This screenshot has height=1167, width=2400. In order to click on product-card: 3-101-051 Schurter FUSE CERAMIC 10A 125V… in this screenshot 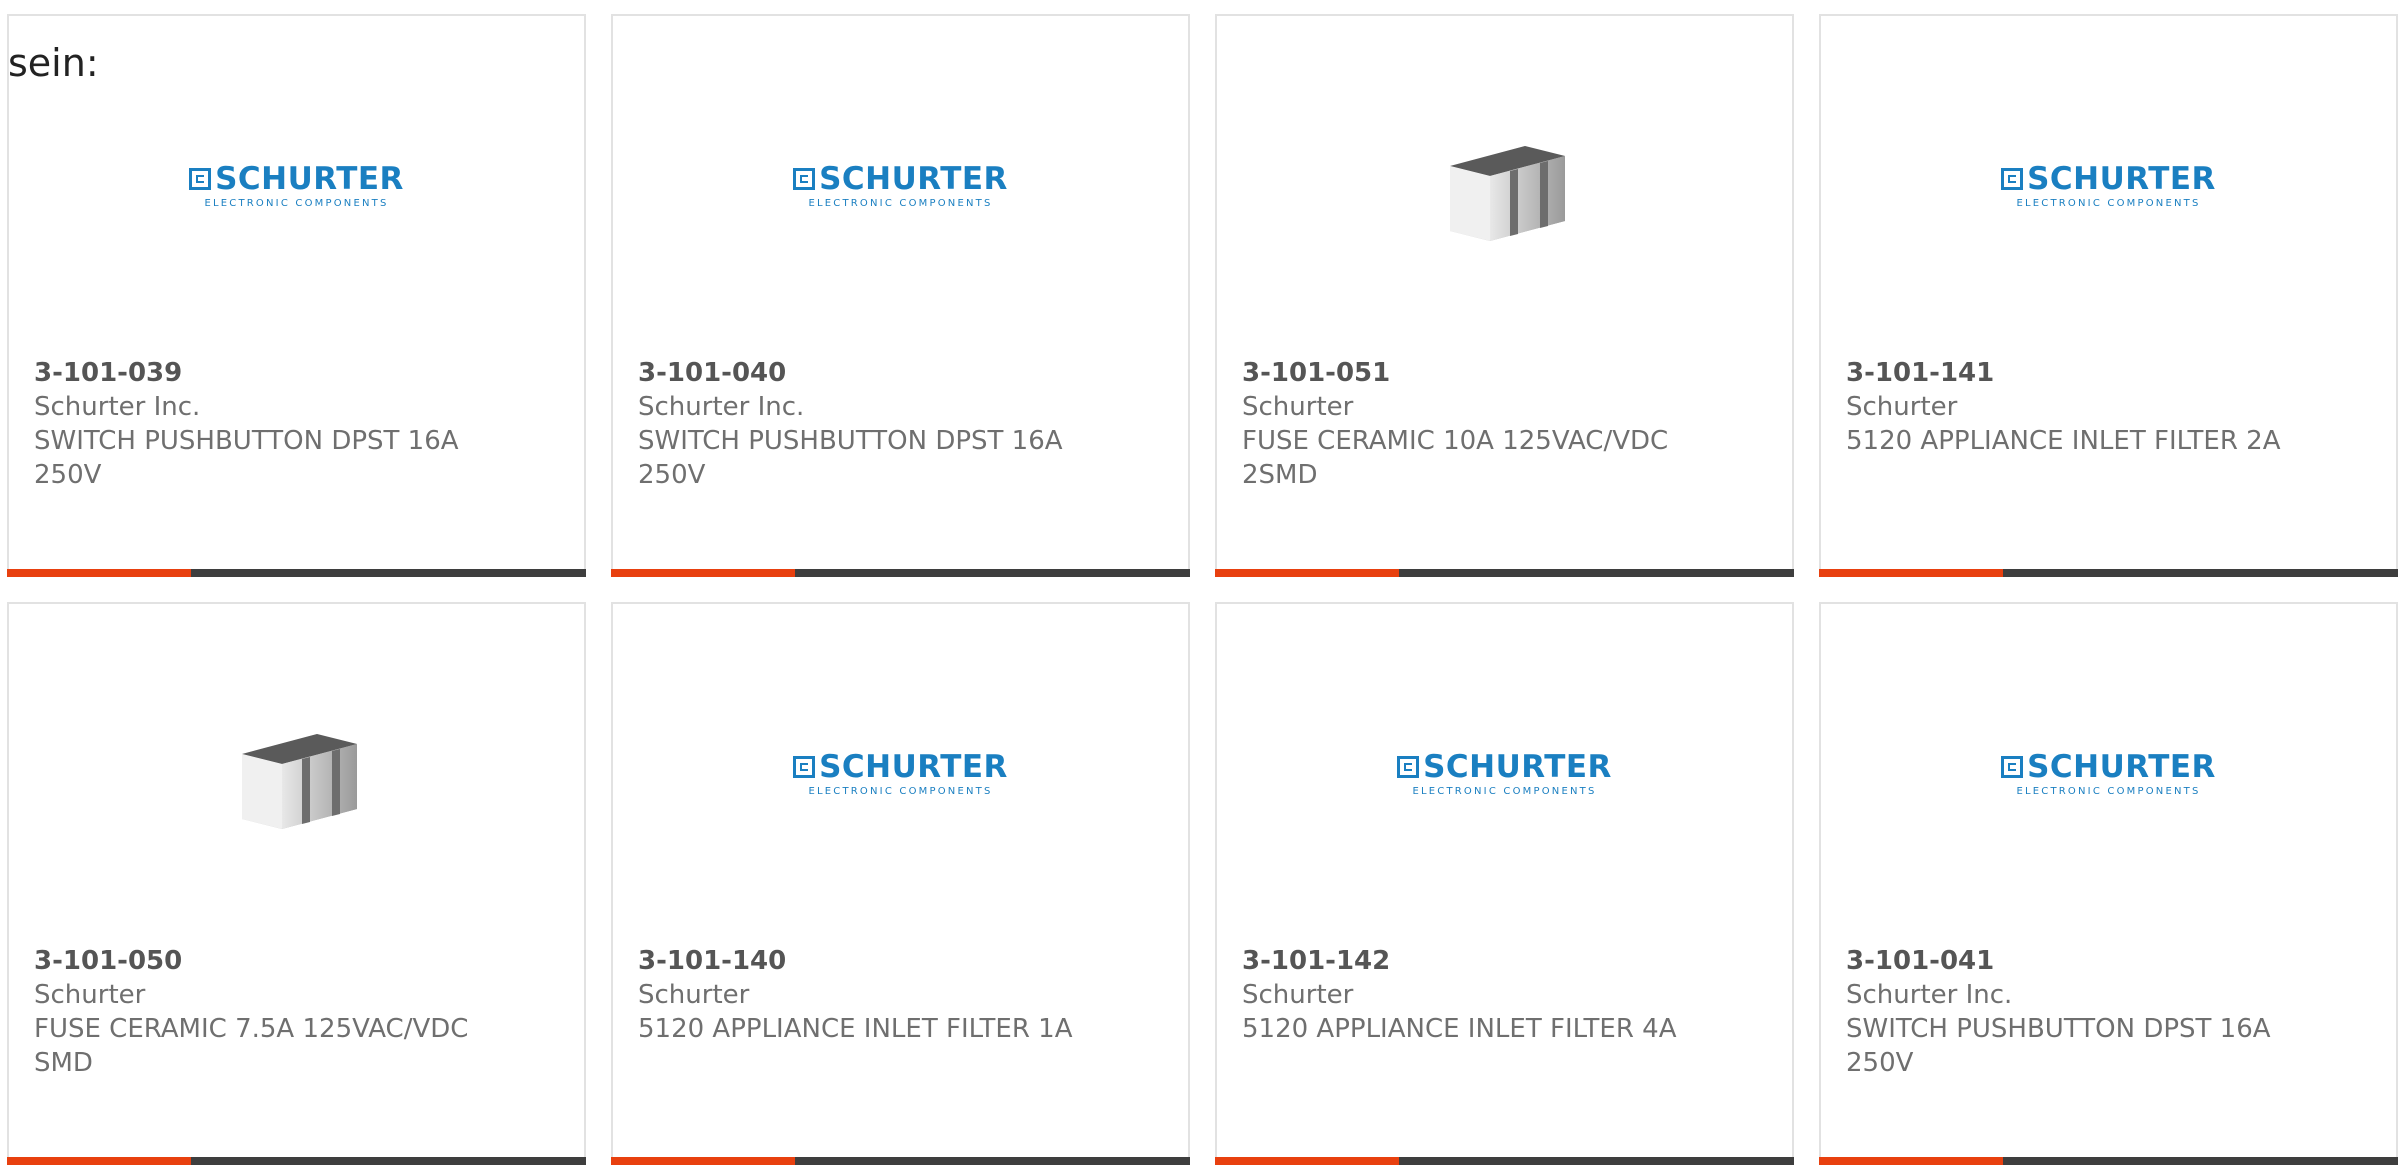, I will do `click(1504, 295)`.